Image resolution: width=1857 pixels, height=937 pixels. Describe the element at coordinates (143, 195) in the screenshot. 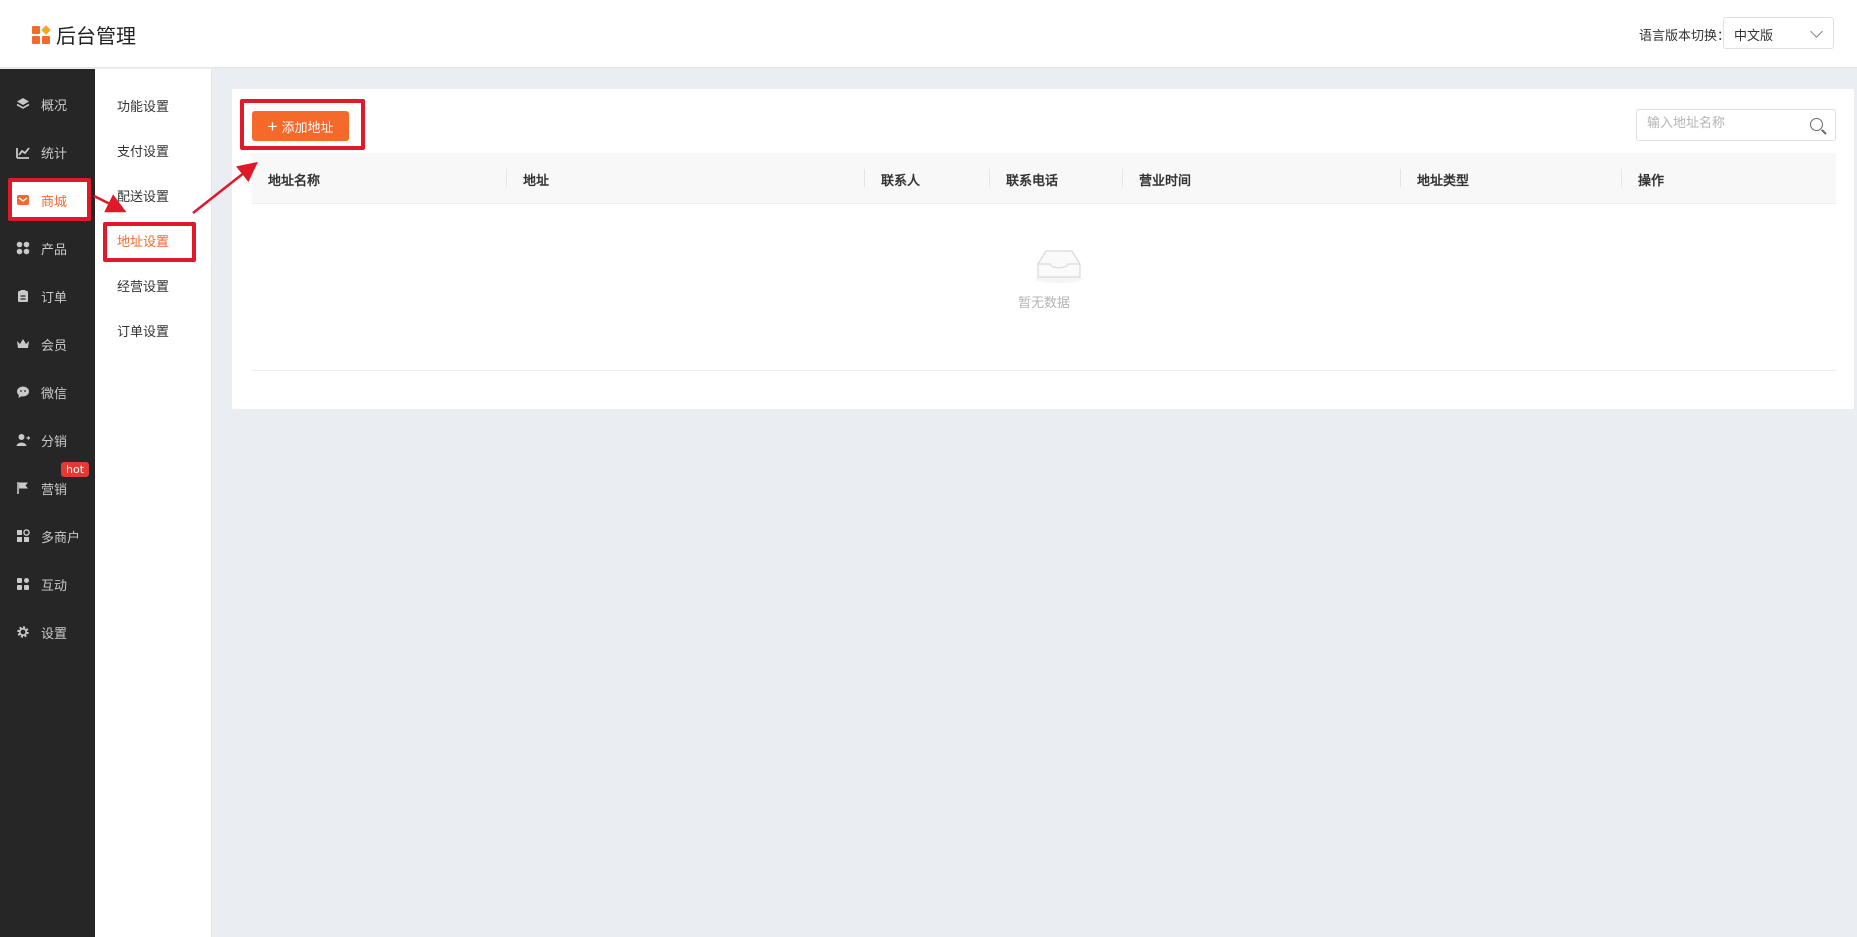

I see `subnav-item-delivery: 配送设置` at that location.